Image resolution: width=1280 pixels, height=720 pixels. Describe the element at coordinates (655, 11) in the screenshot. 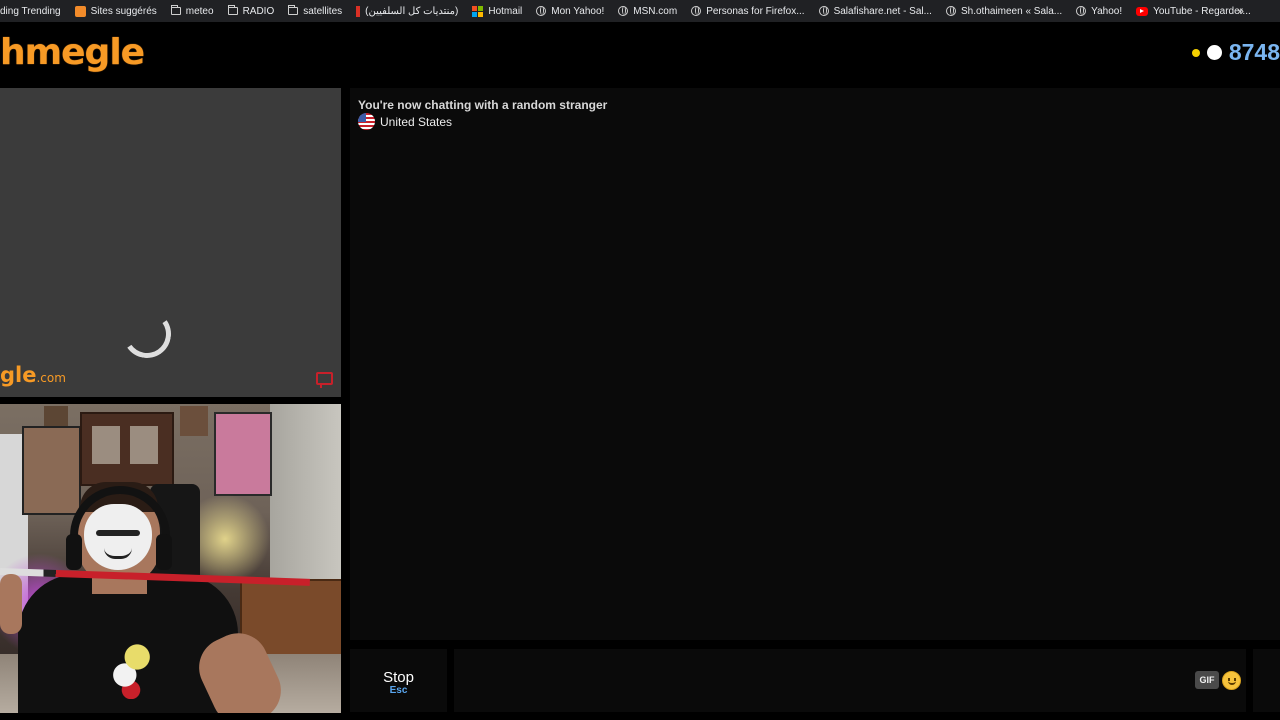

I see `bookmark-label: MSN.com` at that location.